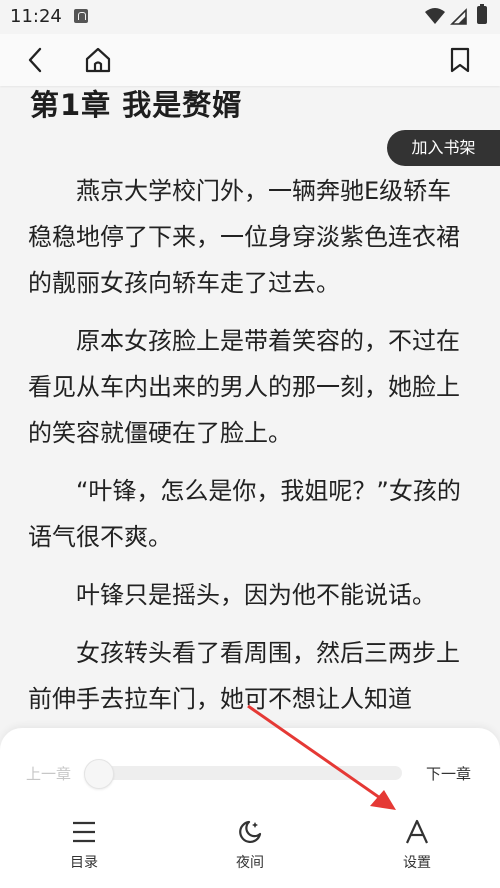 This screenshot has width=500, height=888. Describe the element at coordinates (244, 514) in the screenshot. I see `paragraph: “叶锋，怎么是你，我姐呢？”女孩的语气很不爽。` at that location.